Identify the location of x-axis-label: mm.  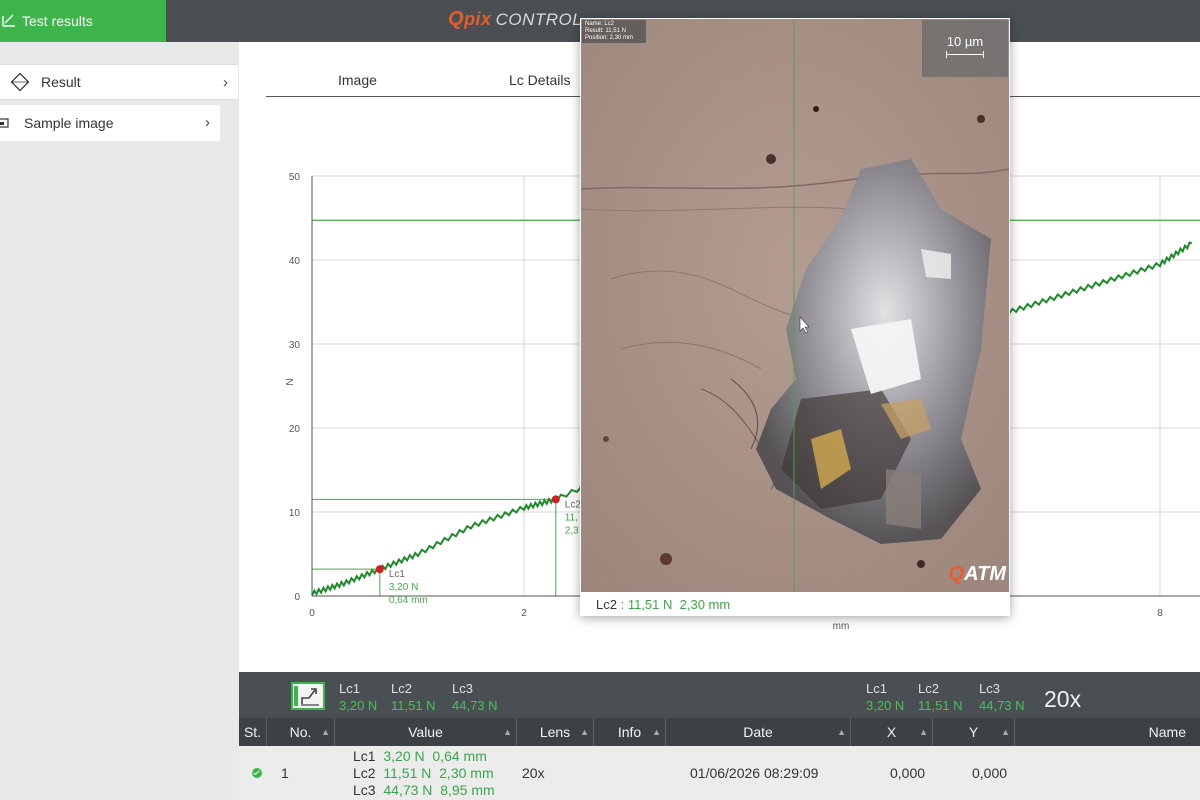
(841, 626).